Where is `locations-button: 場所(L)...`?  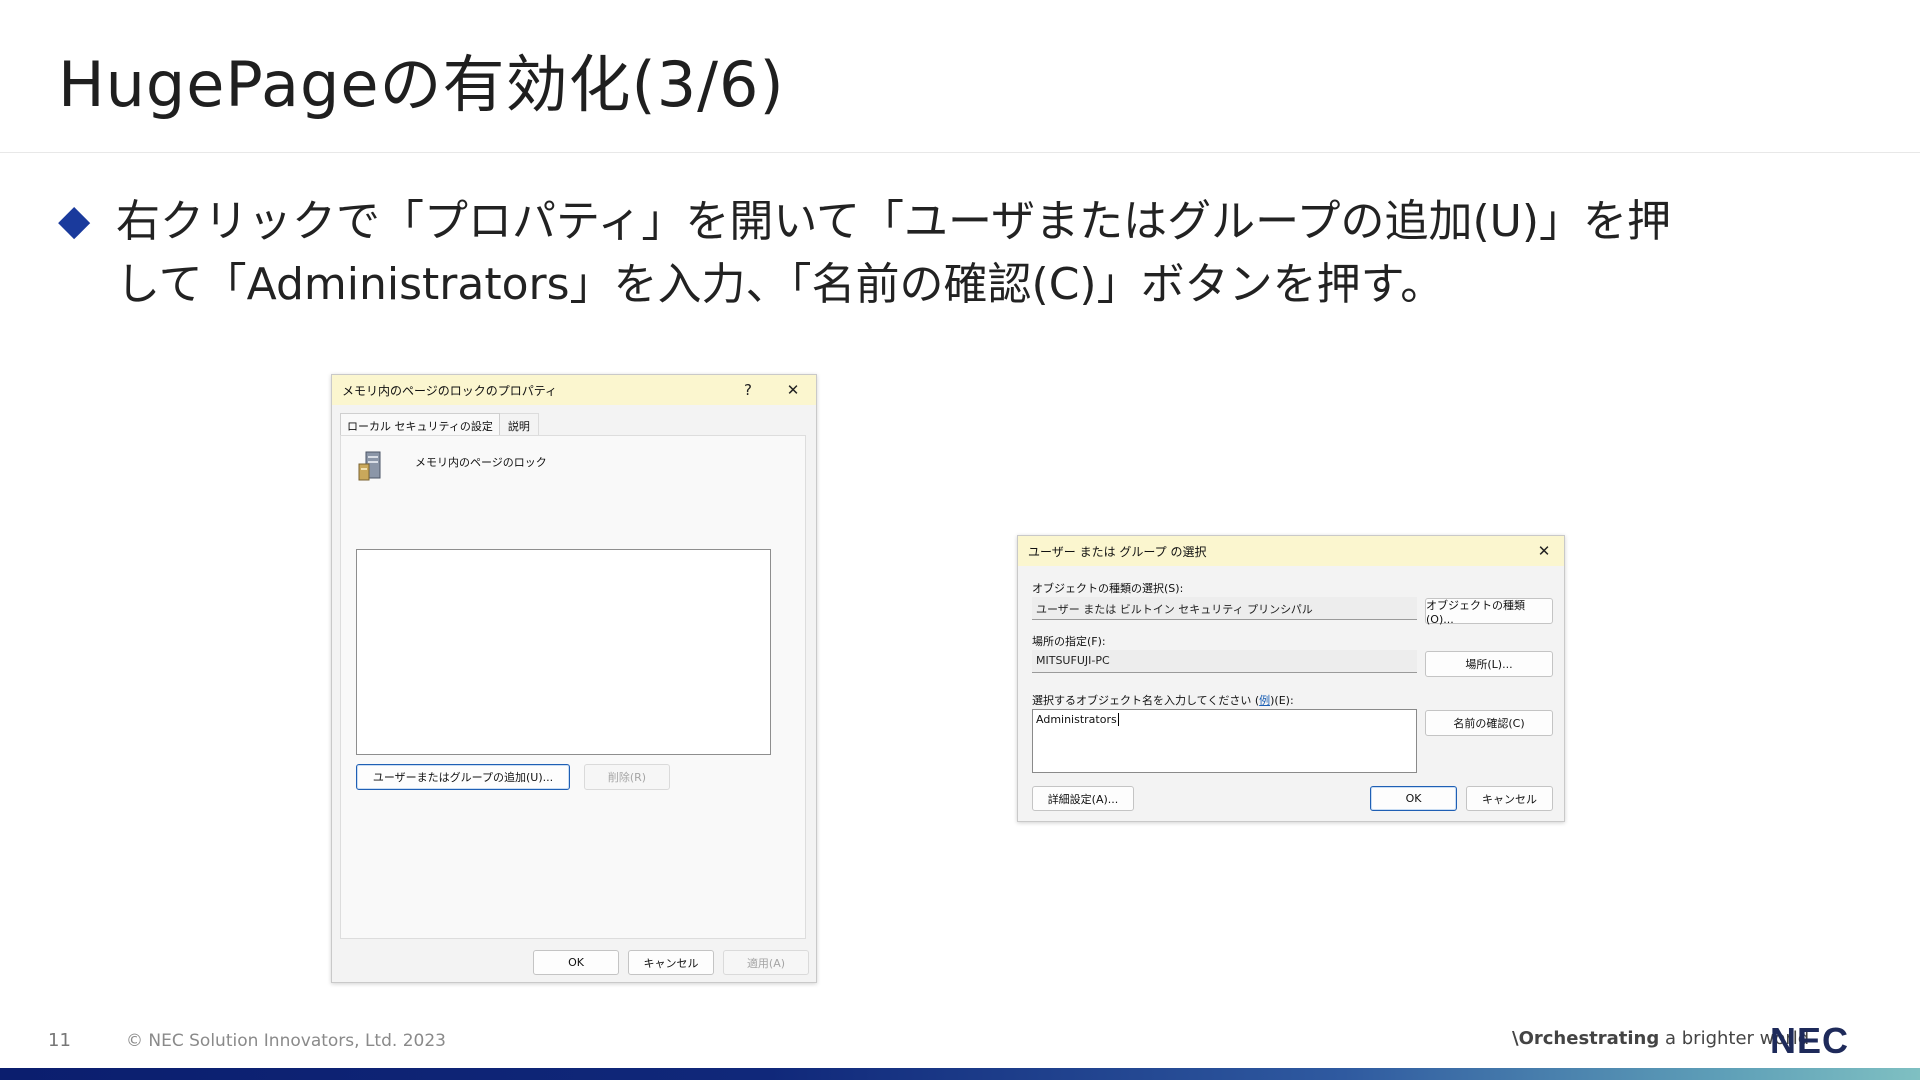
locations-button: 場所(L)... is located at coordinates (1489, 664).